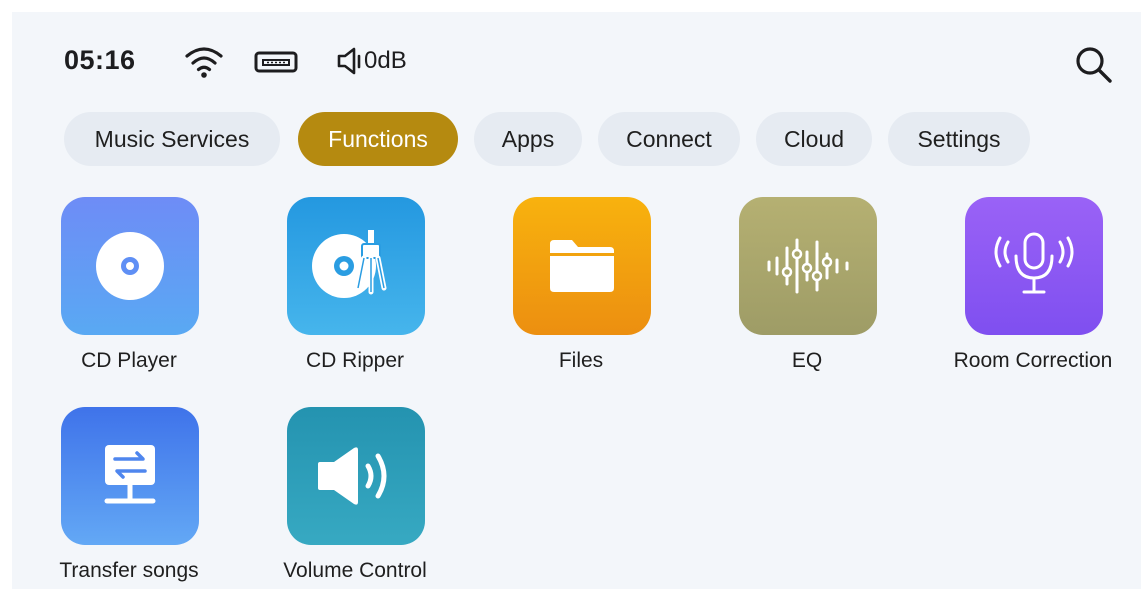 The image size is (1143, 589). Describe the element at coordinates (378, 139) in the screenshot. I see `tab-functions: Functions` at that location.